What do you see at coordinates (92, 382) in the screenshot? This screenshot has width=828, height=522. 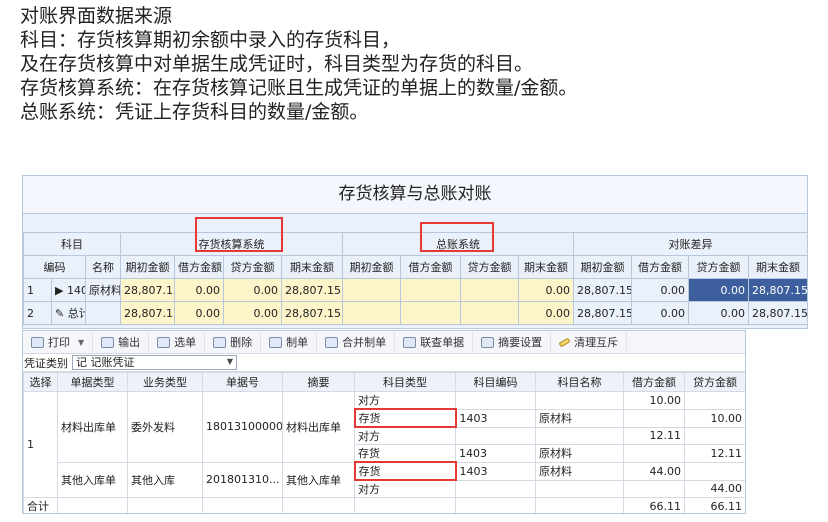 I see `col-header-doc-type: 单据类型` at bounding box center [92, 382].